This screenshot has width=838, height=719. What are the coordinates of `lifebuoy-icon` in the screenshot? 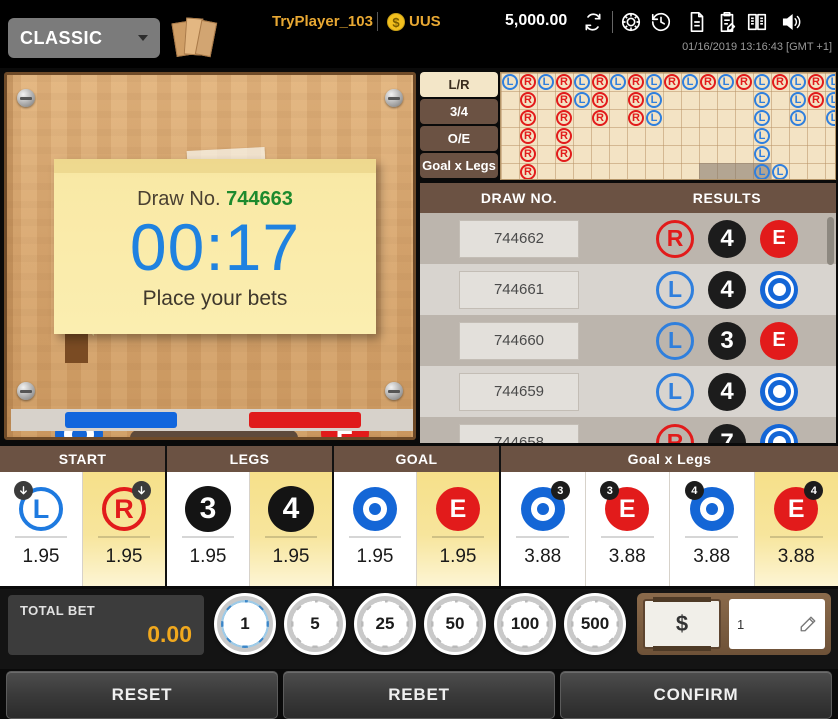 It's located at (631, 22).